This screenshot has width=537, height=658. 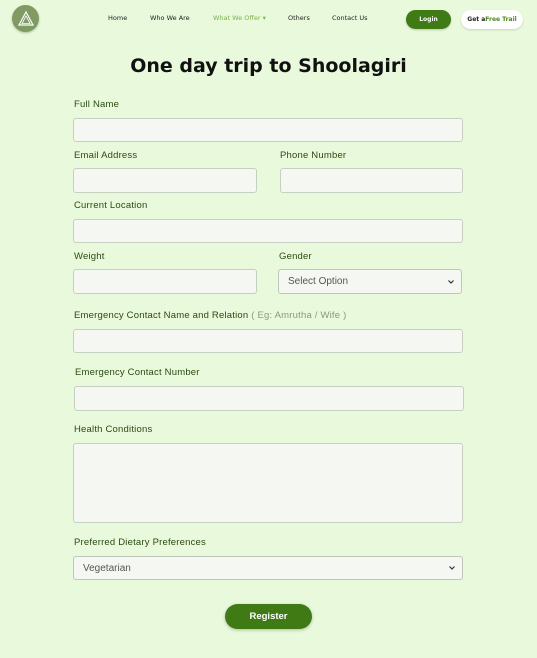 I want to click on register-button: Register, so click(x=268, y=616).